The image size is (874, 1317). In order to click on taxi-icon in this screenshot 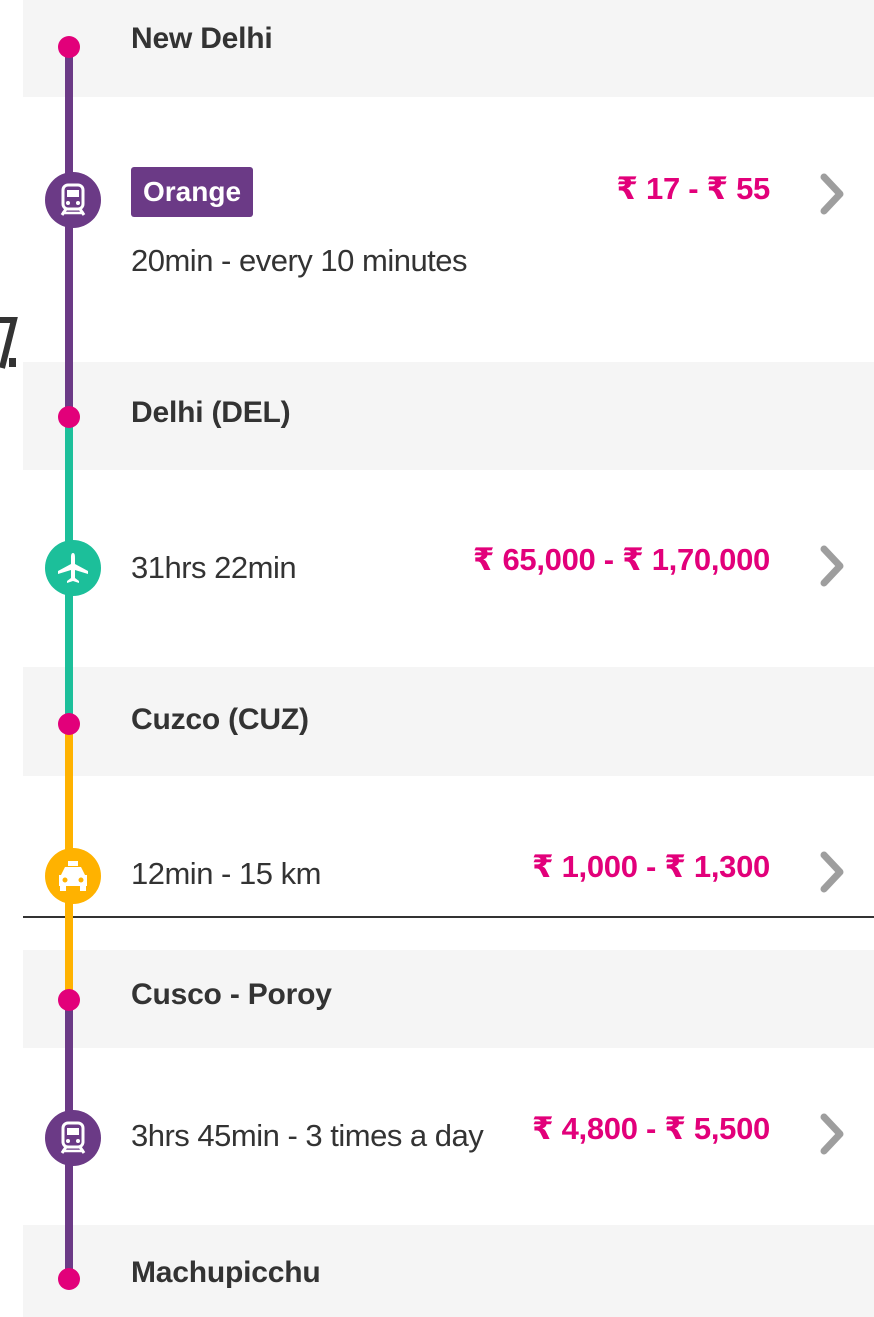, I will do `click(73, 876)`.